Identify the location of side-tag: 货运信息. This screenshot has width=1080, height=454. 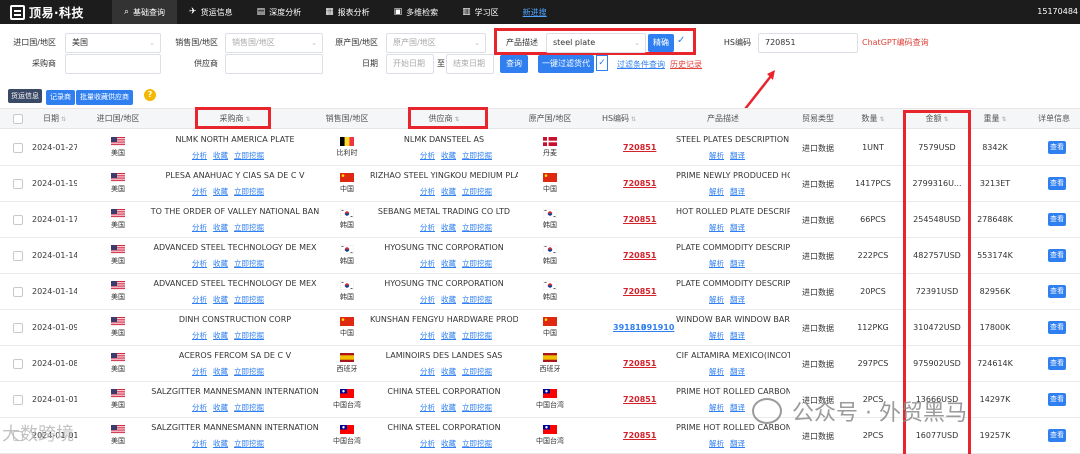
(25, 96).